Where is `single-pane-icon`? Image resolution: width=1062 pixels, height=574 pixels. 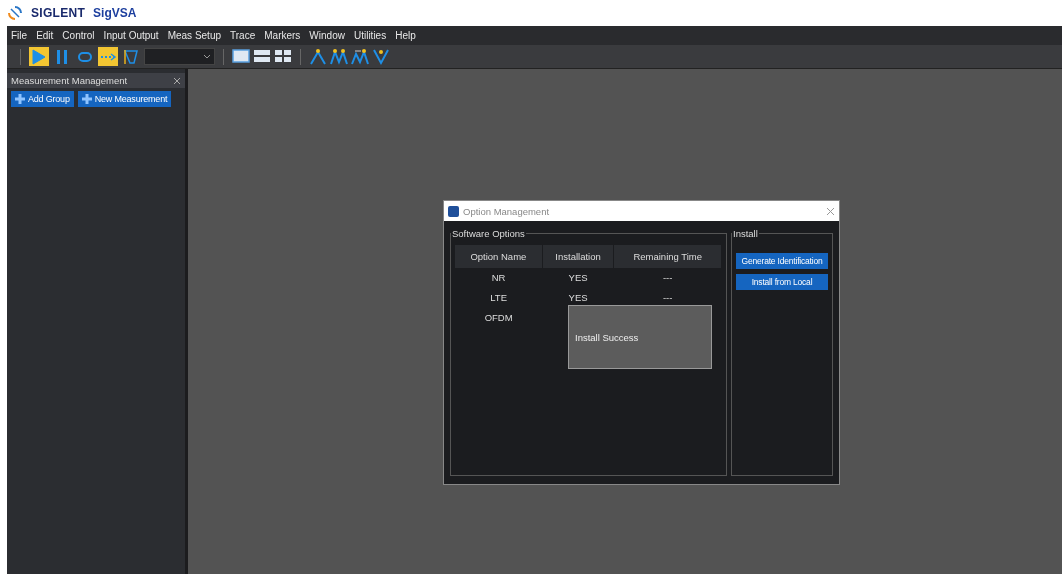
single-pane-icon is located at coordinates (241, 56).